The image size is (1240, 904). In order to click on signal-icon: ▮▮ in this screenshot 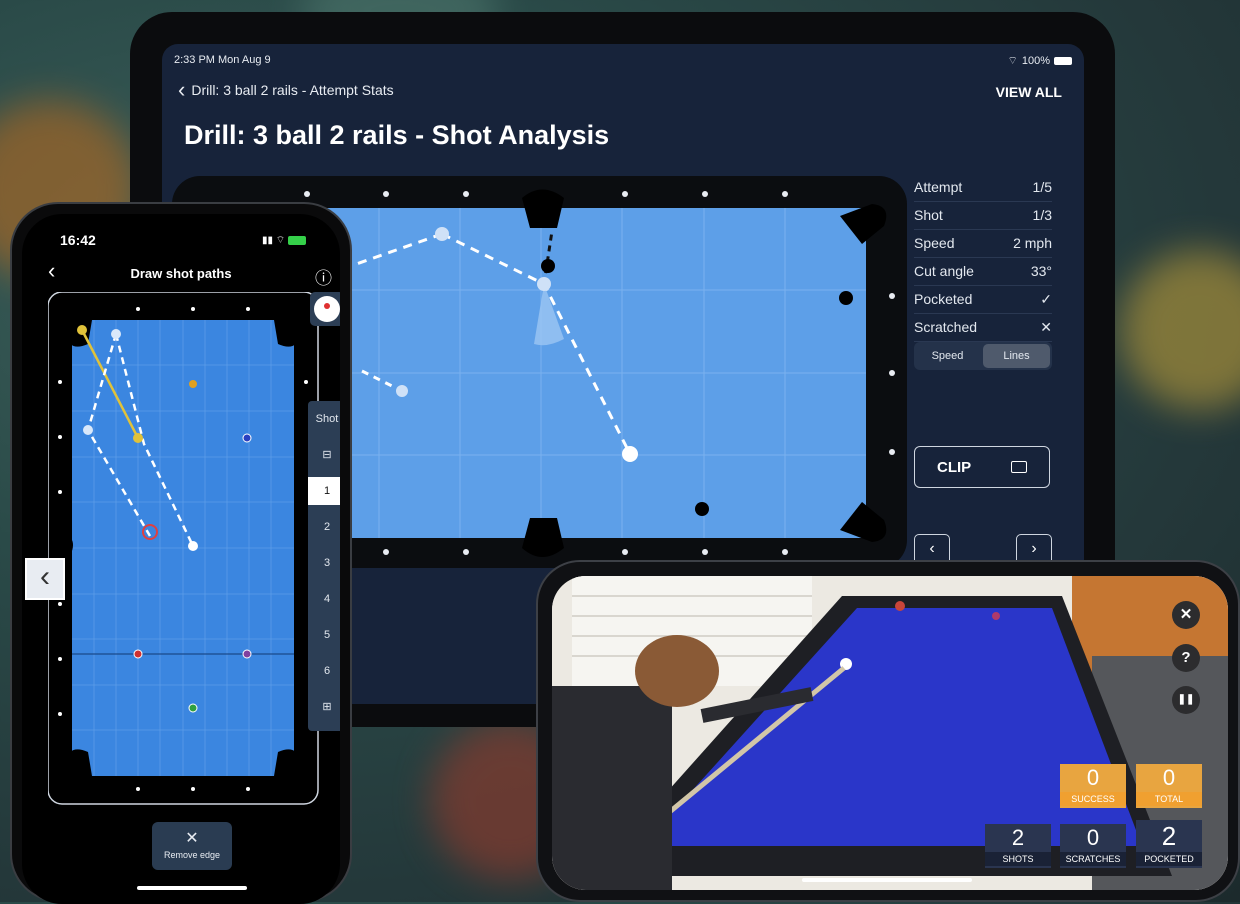, I will do `click(268, 240)`.